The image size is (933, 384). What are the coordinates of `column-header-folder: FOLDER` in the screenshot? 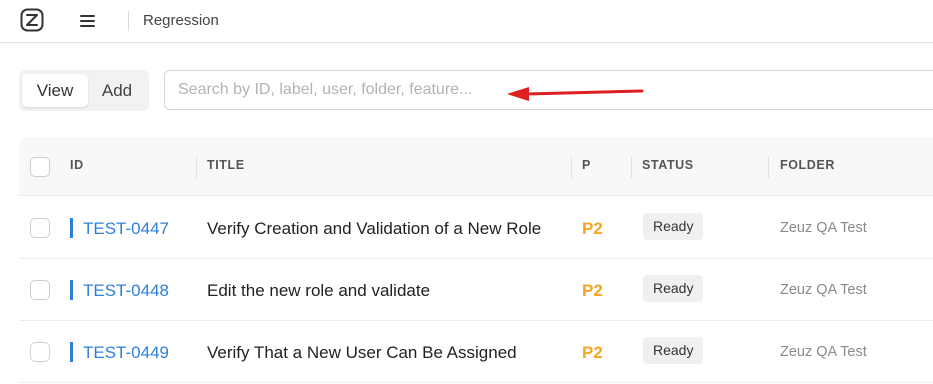 It's located at (807, 165).